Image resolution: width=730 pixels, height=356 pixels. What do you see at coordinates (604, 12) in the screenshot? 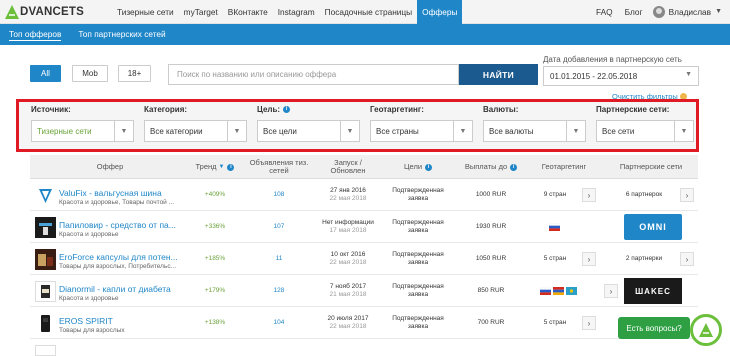
I see `nav-item-faq: FAQ` at bounding box center [604, 12].